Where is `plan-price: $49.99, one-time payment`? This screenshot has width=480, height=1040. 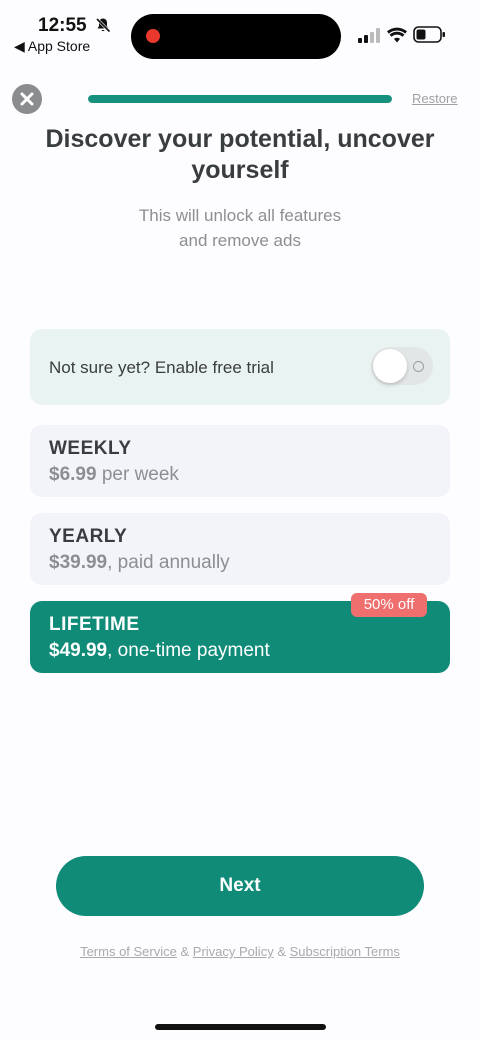 plan-price: $49.99, one-time payment is located at coordinates (159, 651).